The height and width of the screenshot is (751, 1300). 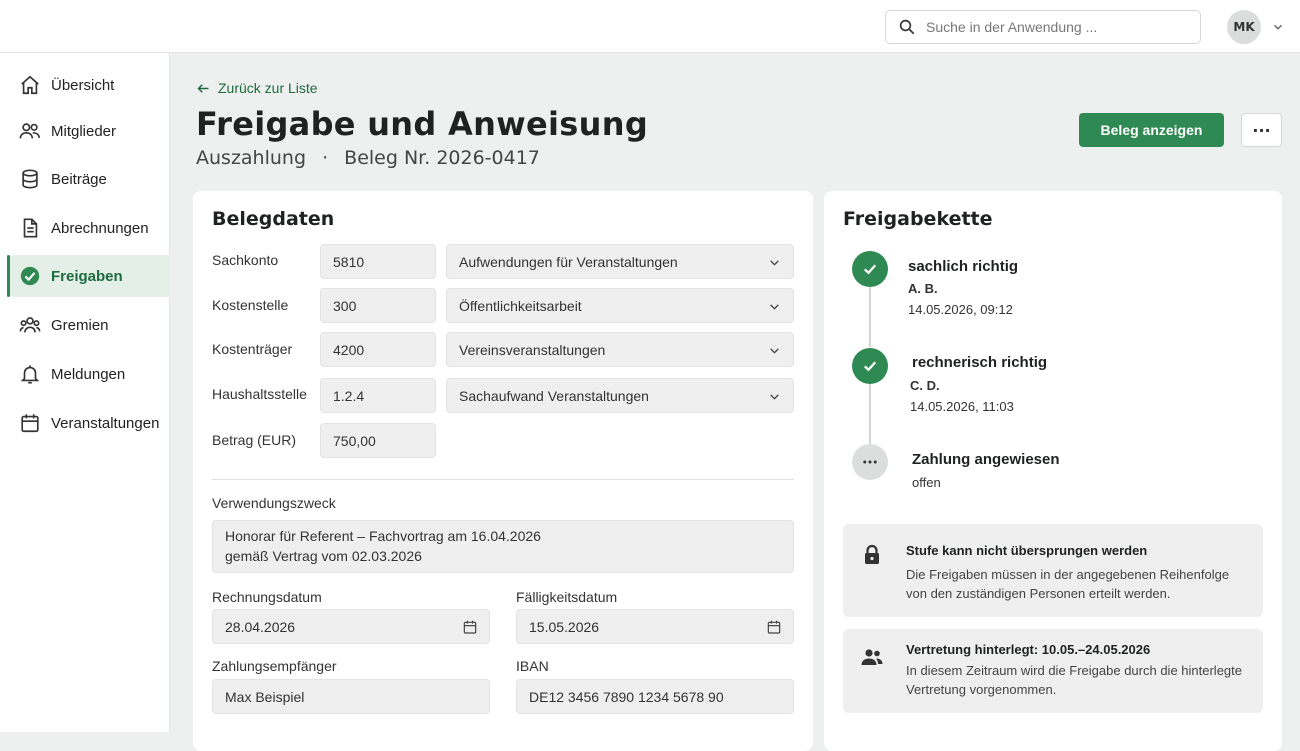 What do you see at coordinates (79, 179) in the screenshot?
I see `sidebar-item-label: Beiträge` at bounding box center [79, 179].